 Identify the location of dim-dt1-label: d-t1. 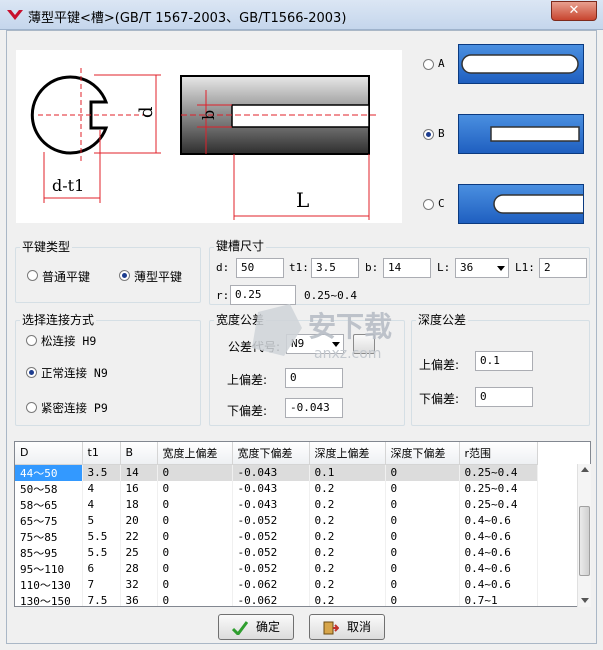
(68, 185).